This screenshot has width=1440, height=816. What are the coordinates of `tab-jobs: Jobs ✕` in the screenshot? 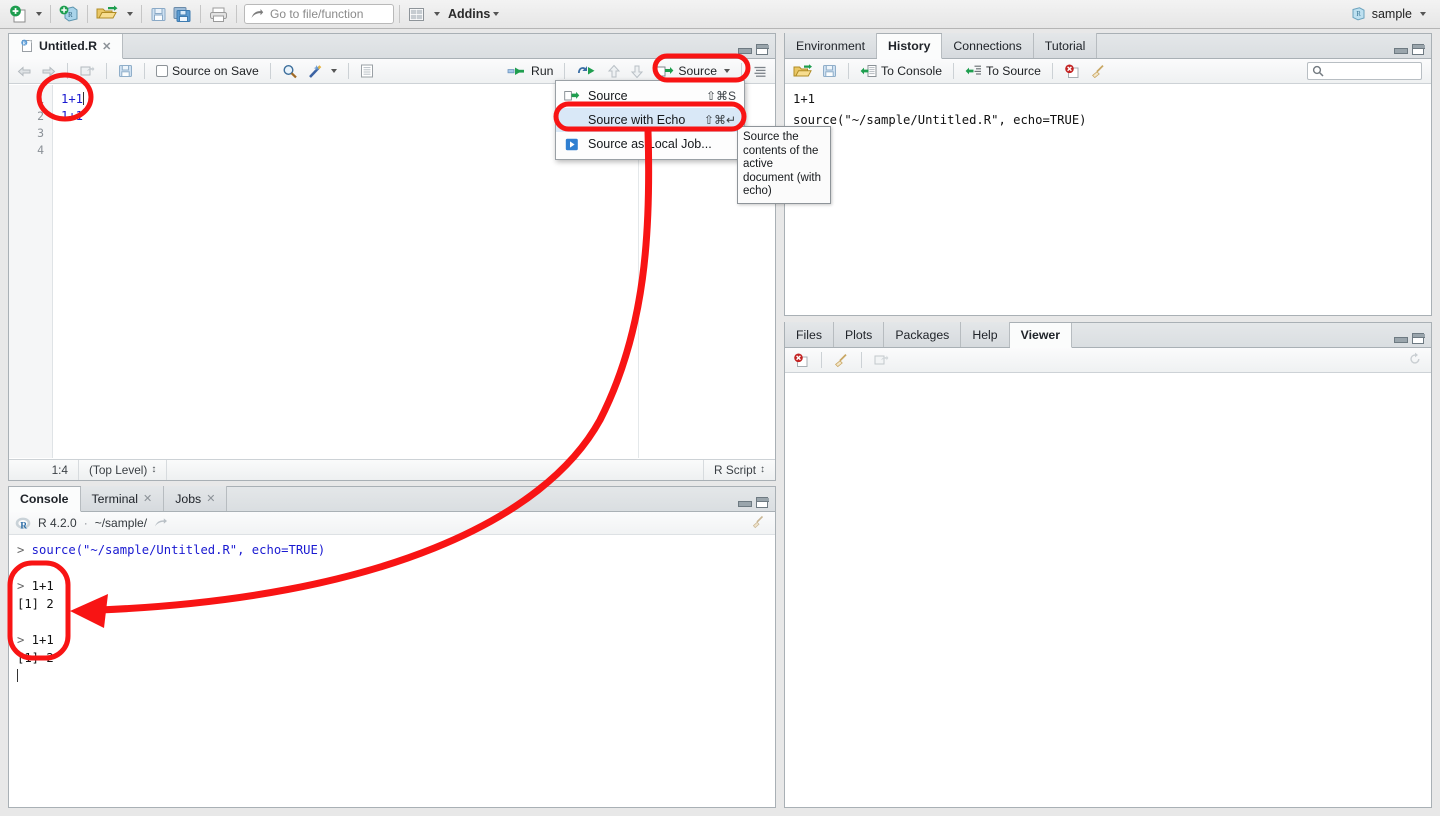 It's located at (196, 498).